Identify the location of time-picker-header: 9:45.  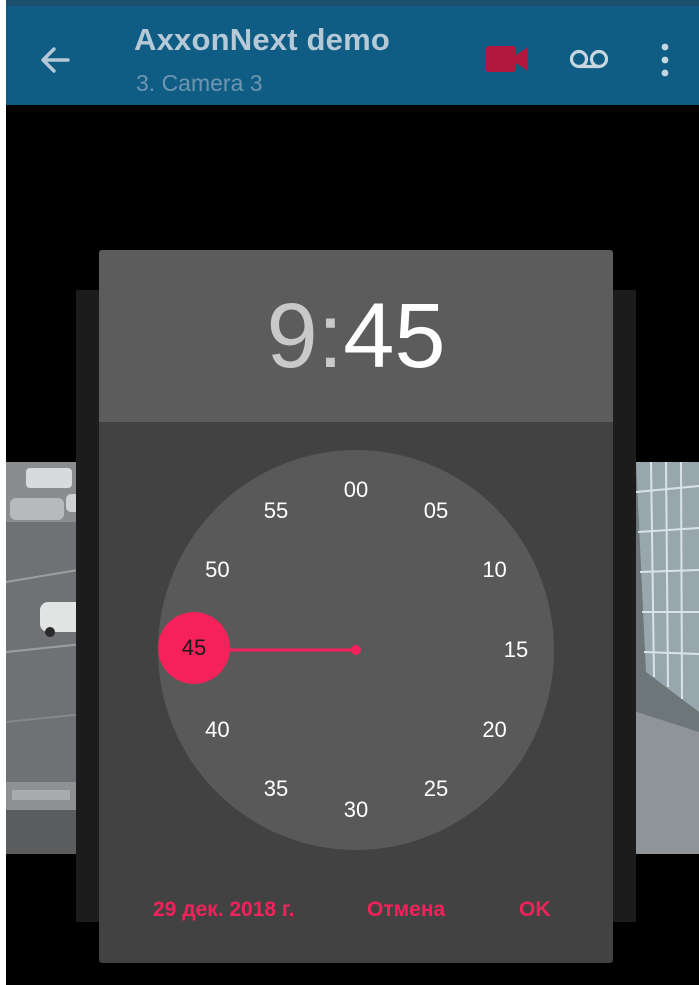
(356, 336).